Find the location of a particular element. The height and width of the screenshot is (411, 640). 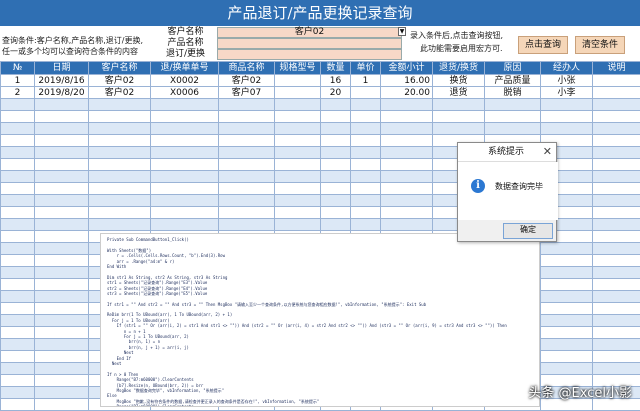

table-cell: 换货 is located at coordinates (459, 81).